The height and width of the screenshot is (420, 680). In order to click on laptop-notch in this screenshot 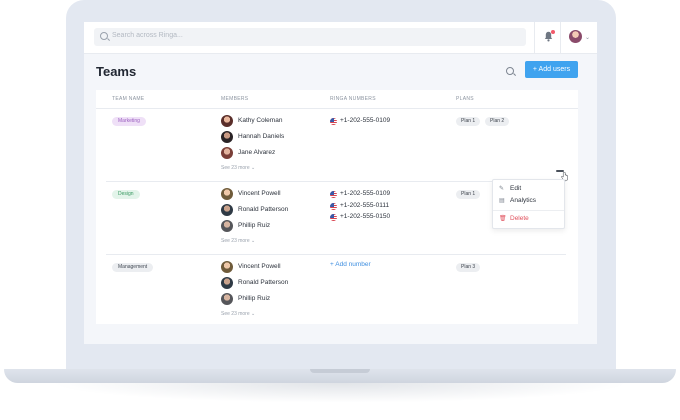, I will do `click(340, 371)`.